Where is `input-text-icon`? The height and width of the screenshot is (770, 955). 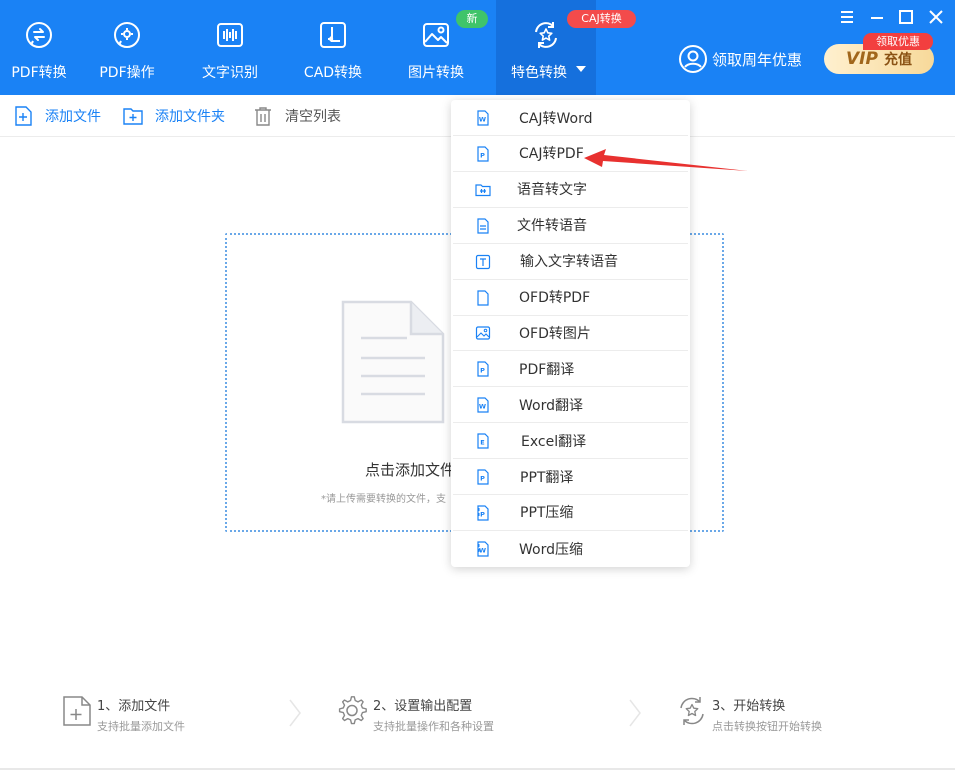 input-text-icon is located at coordinates (483, 261).